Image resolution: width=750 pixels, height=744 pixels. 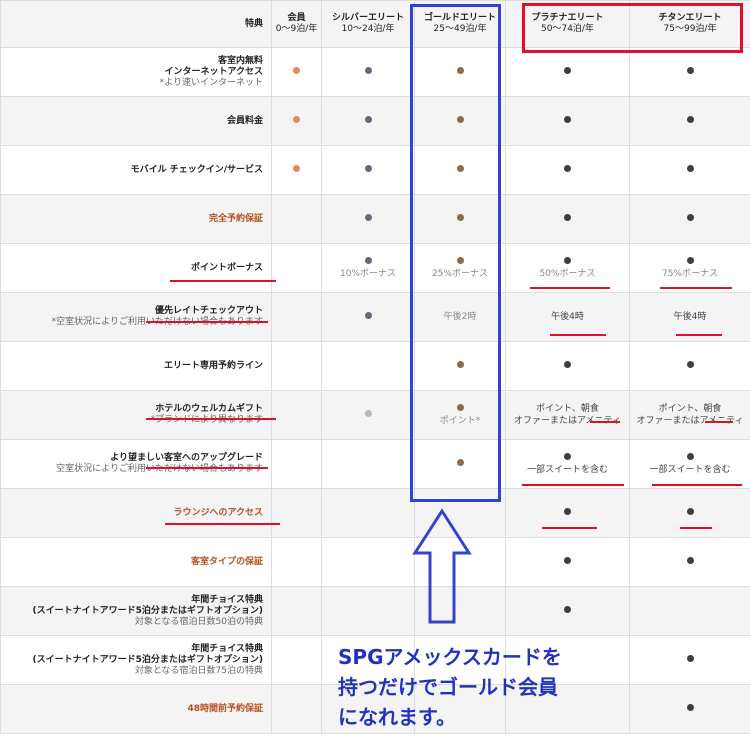 What do you see at coordinates (136, 121) in the screenshot?
I see `row-label-member-rate: 会員料金` at bounding box center [136, 121].